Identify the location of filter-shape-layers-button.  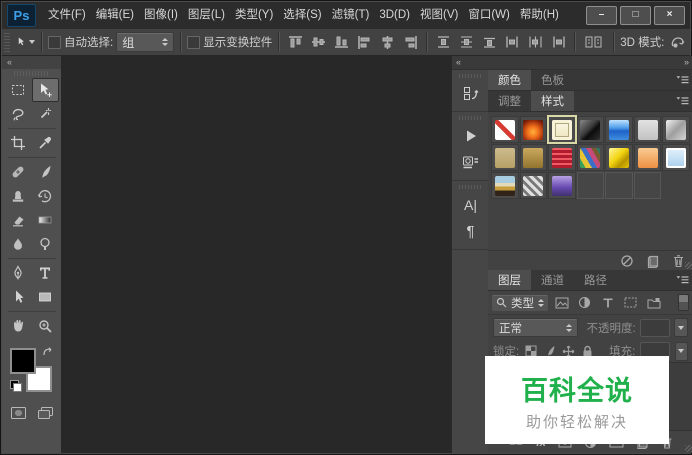
(630, 303).